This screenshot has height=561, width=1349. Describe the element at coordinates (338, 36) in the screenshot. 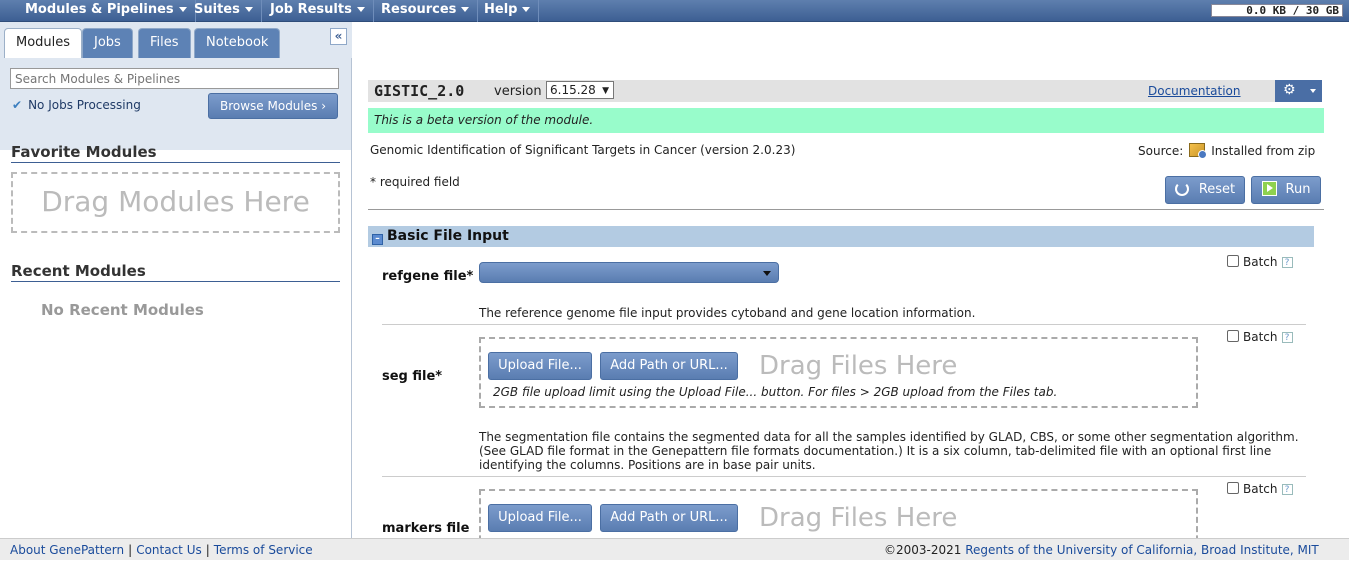

I see `collapse-sidebar-icon: «` at that location.